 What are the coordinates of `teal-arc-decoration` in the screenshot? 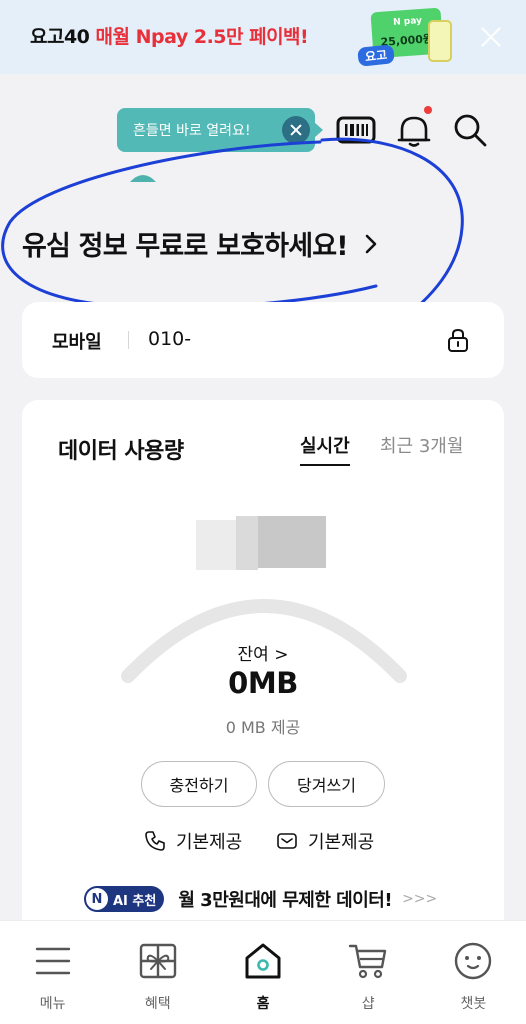 It's located at (143, 178).